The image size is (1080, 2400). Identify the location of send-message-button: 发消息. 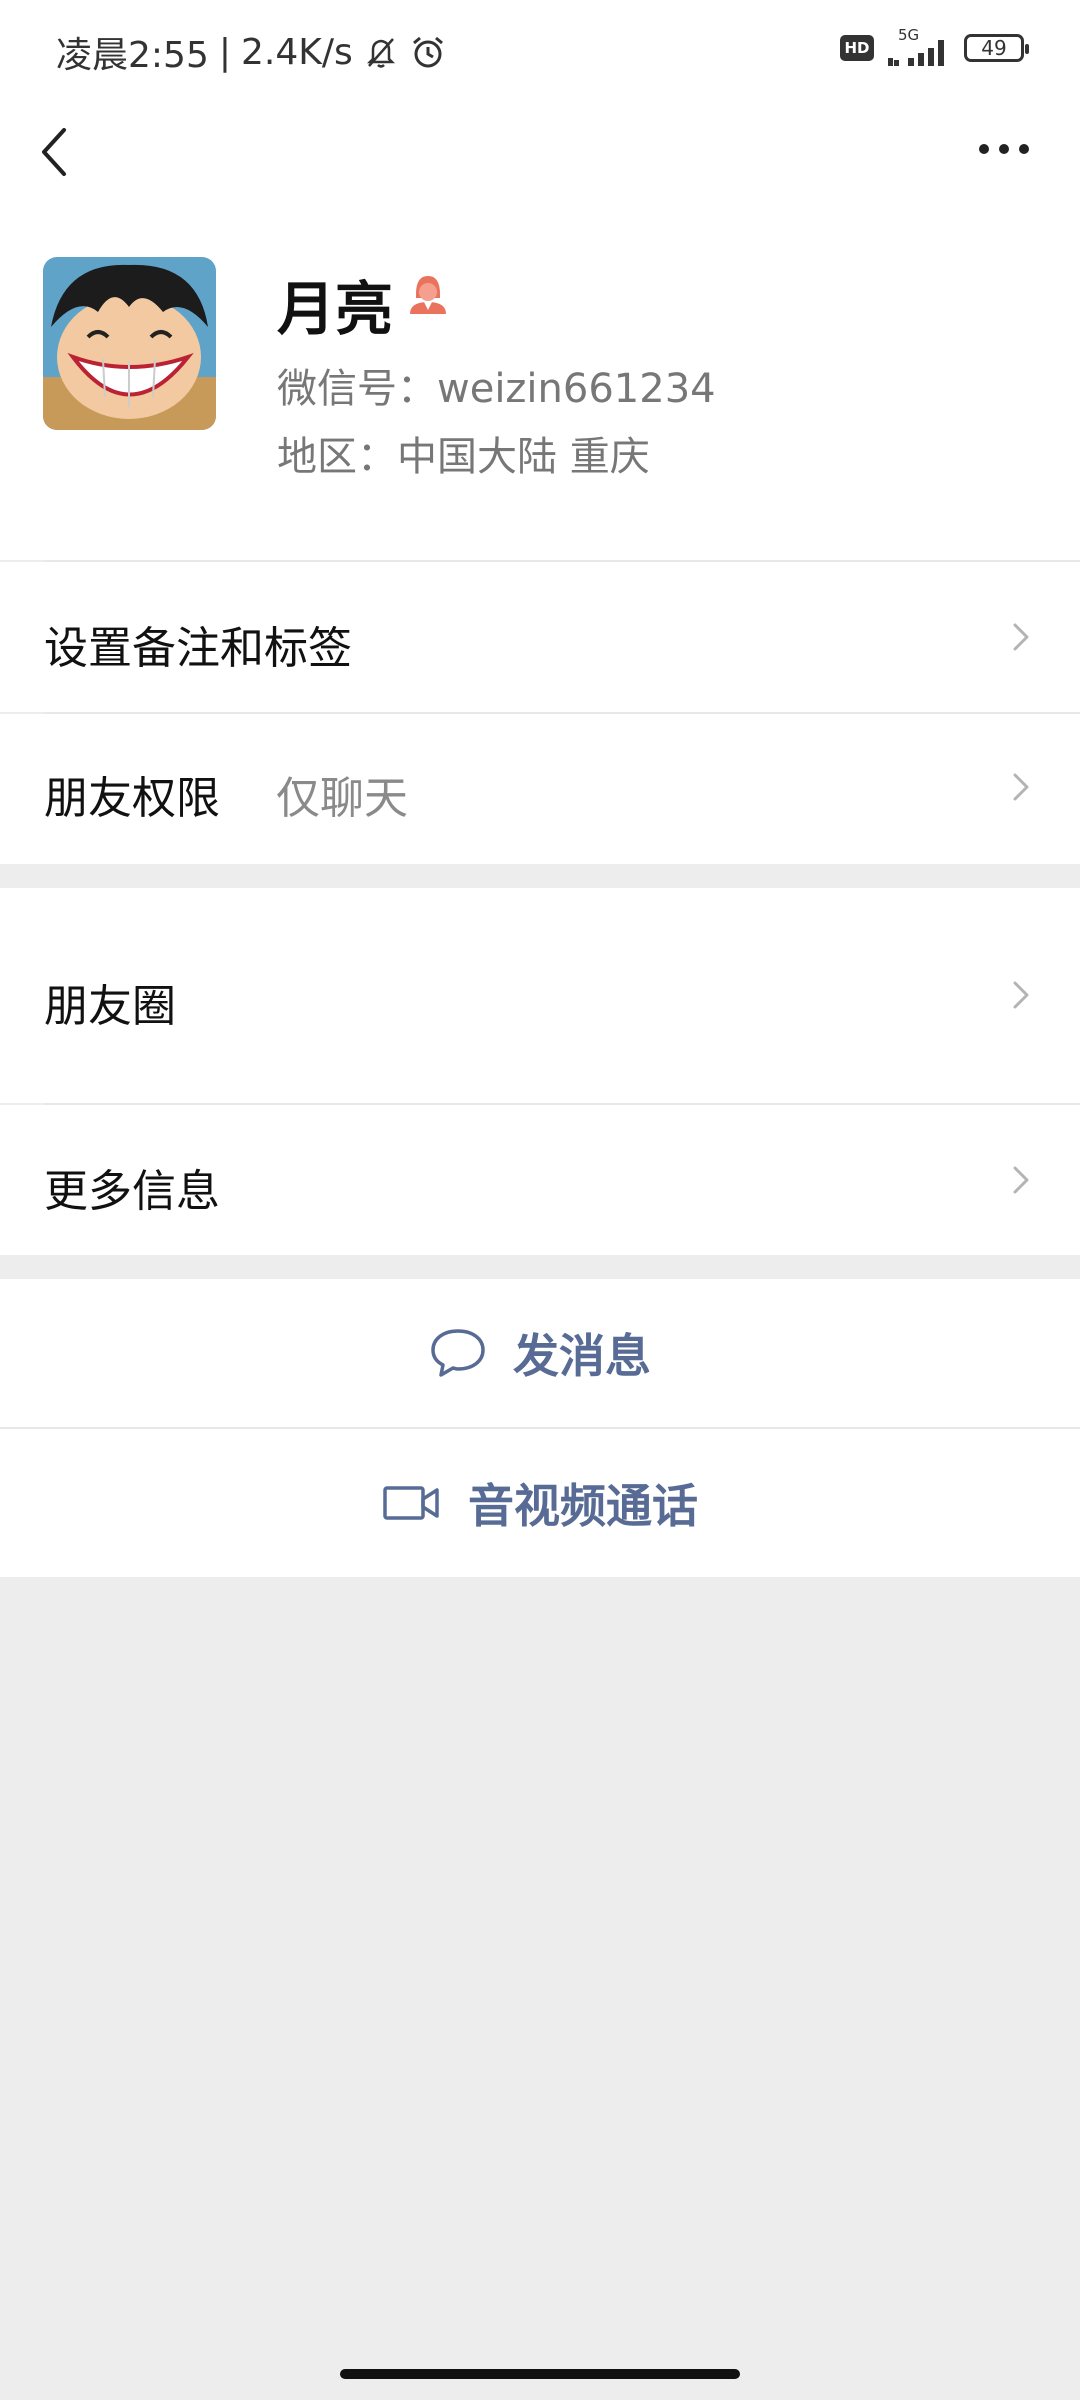
(540, 1353).